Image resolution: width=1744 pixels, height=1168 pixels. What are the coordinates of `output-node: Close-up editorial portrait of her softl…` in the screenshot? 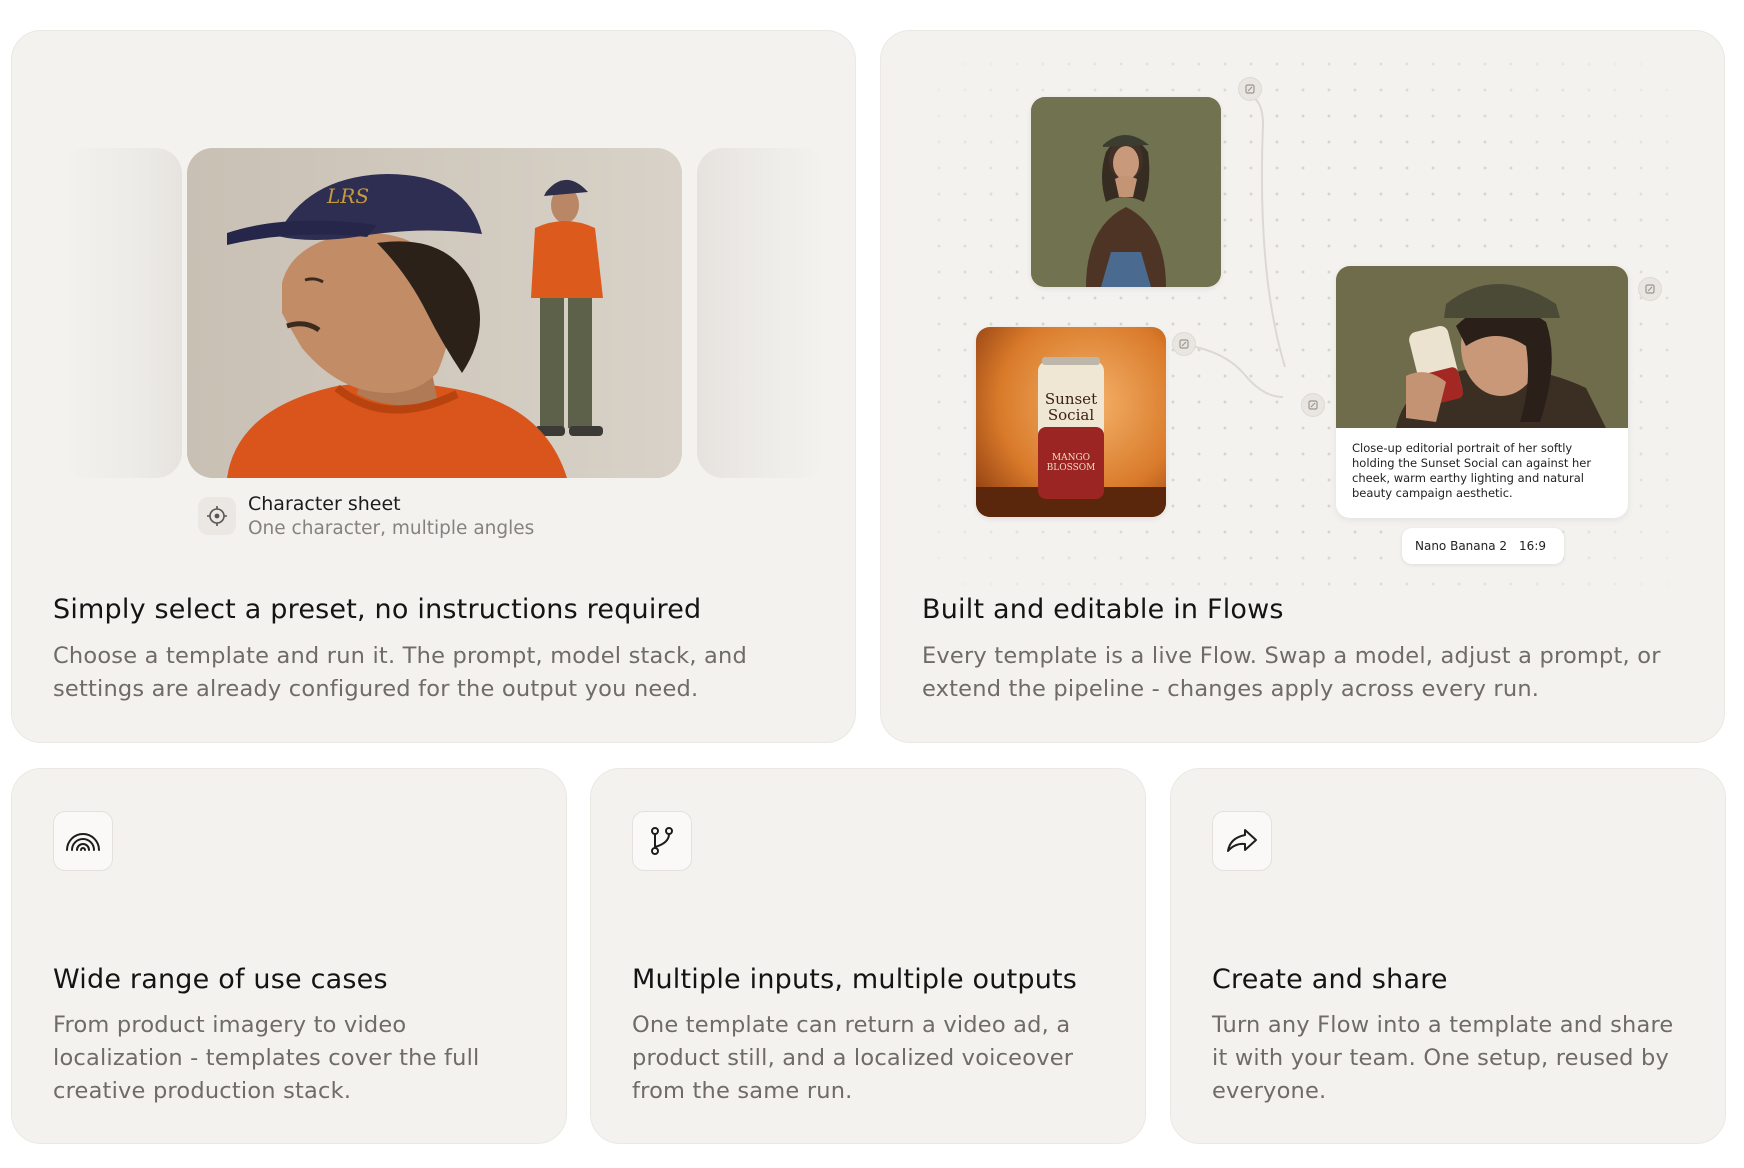 It's located at (1482, 392).